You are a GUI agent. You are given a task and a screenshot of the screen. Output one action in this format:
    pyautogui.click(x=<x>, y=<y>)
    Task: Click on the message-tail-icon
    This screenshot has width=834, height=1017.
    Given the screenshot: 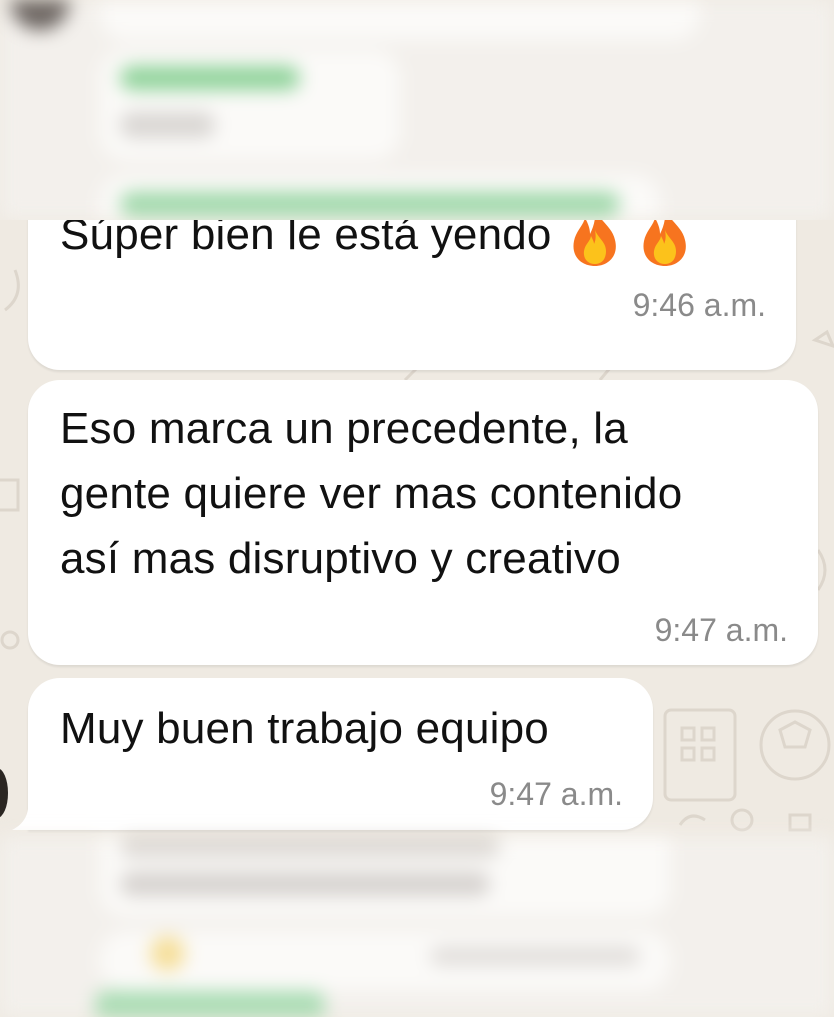 What is the action you would take?
    pyautogui.click(x=29, y=807)
    